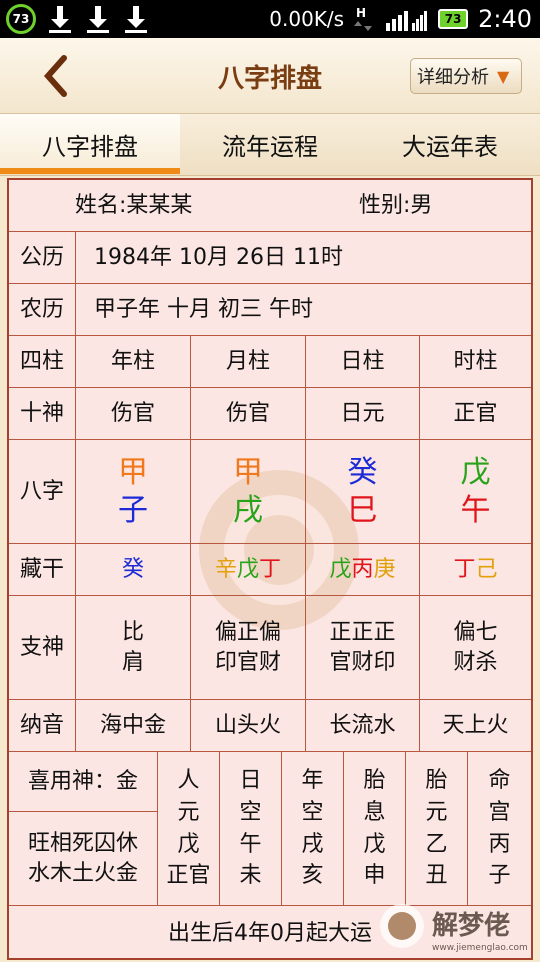 Image resolution: width=540 pixels, height=962 pixels. I want to click on signal-icon, so click(407, 21).